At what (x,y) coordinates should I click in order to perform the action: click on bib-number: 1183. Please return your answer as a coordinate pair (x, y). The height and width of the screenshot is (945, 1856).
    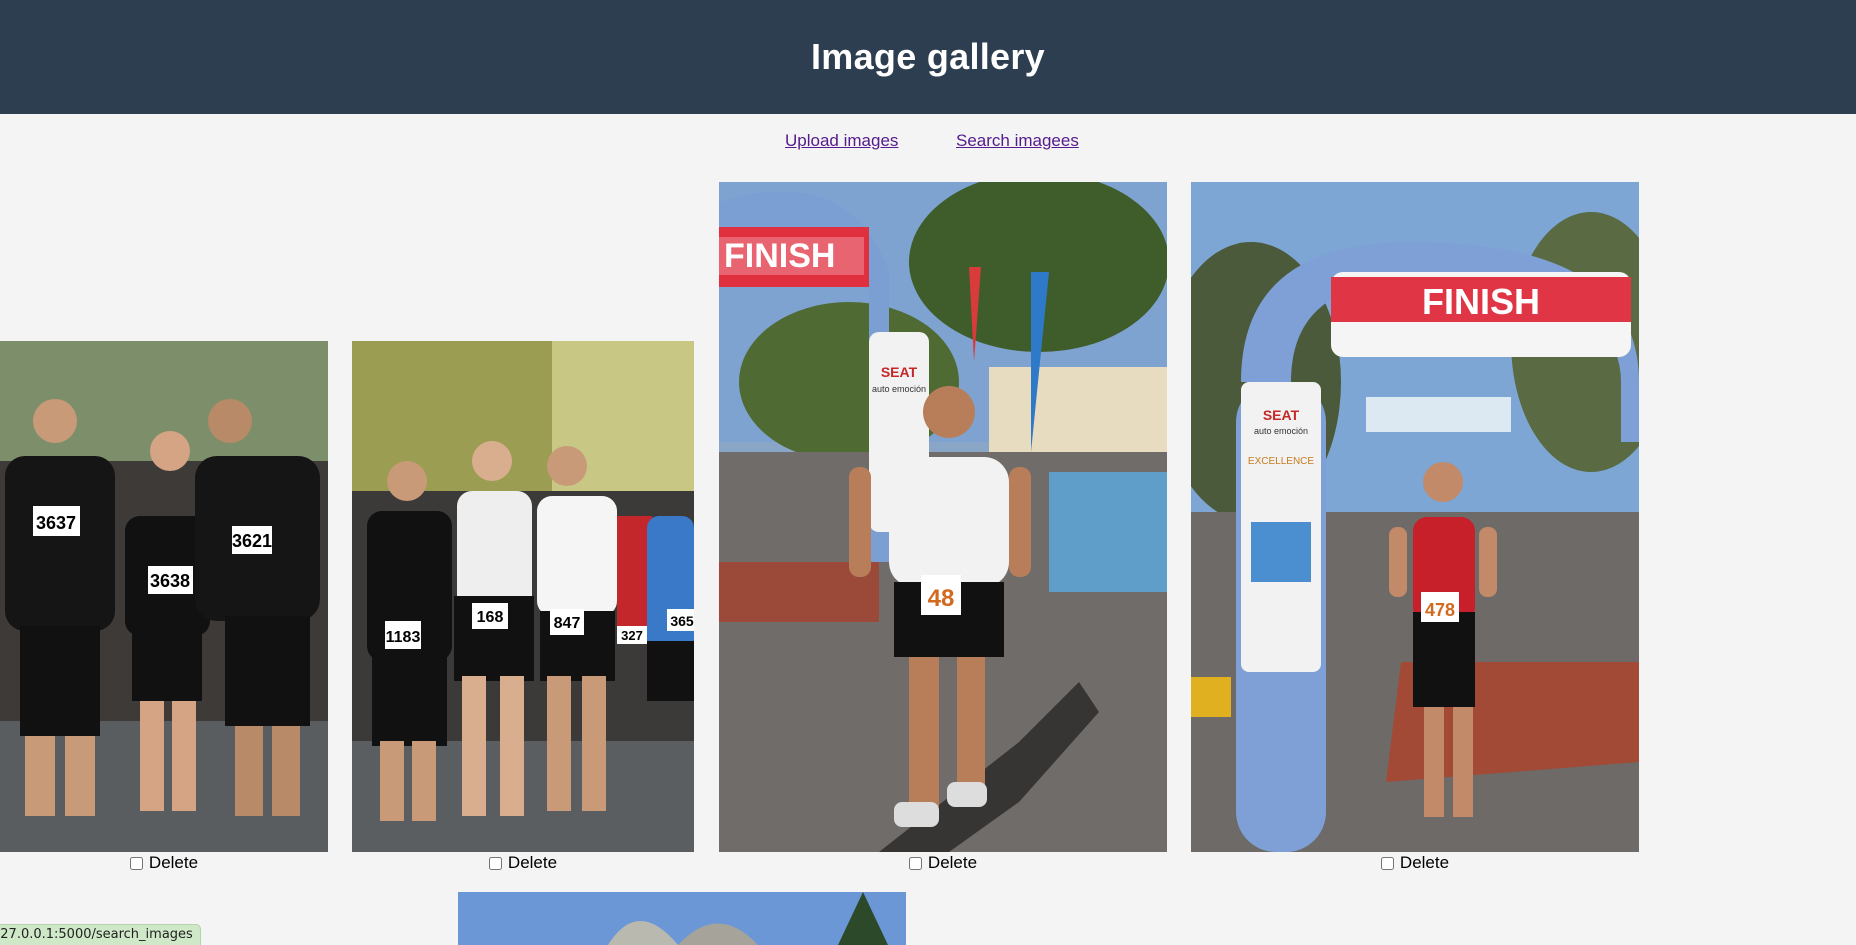
    Looking at the image, I should click on (403, 637).